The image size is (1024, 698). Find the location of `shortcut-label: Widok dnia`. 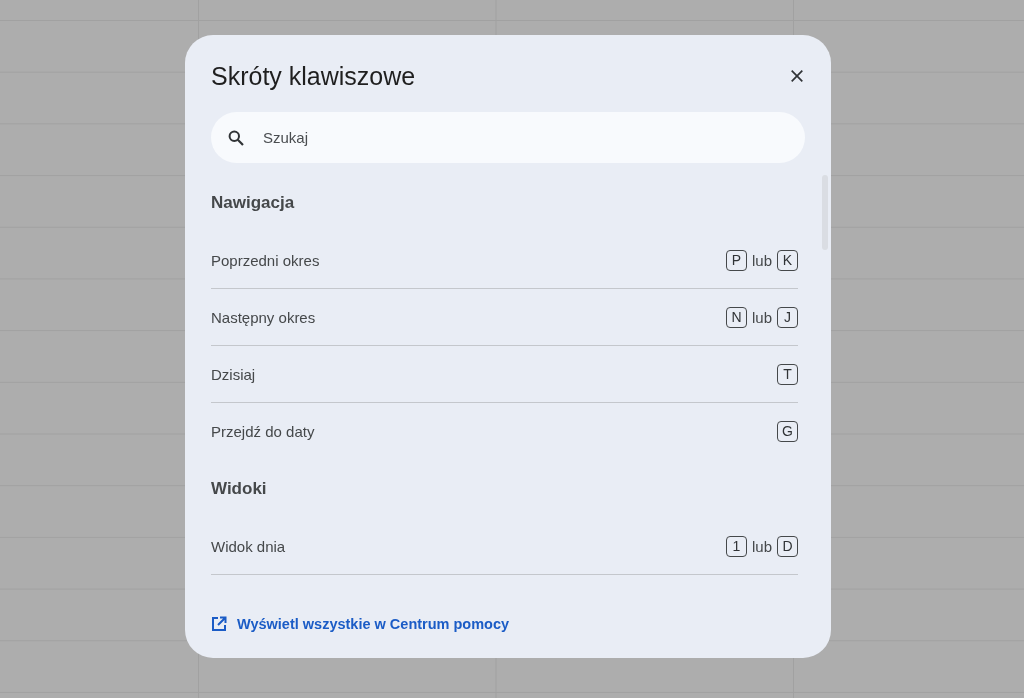

shortcut-label: Widok dnia is located at coordinates (248, 546).